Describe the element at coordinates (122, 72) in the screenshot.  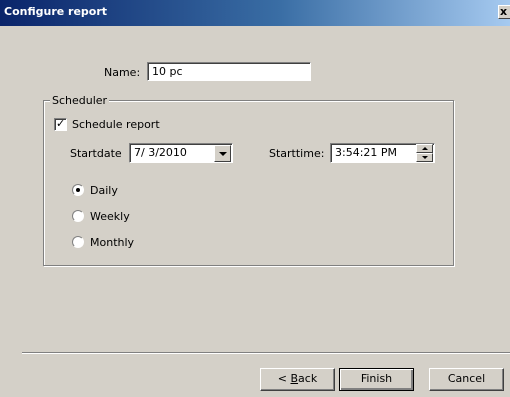
I see `name-label: Name:` at that location.